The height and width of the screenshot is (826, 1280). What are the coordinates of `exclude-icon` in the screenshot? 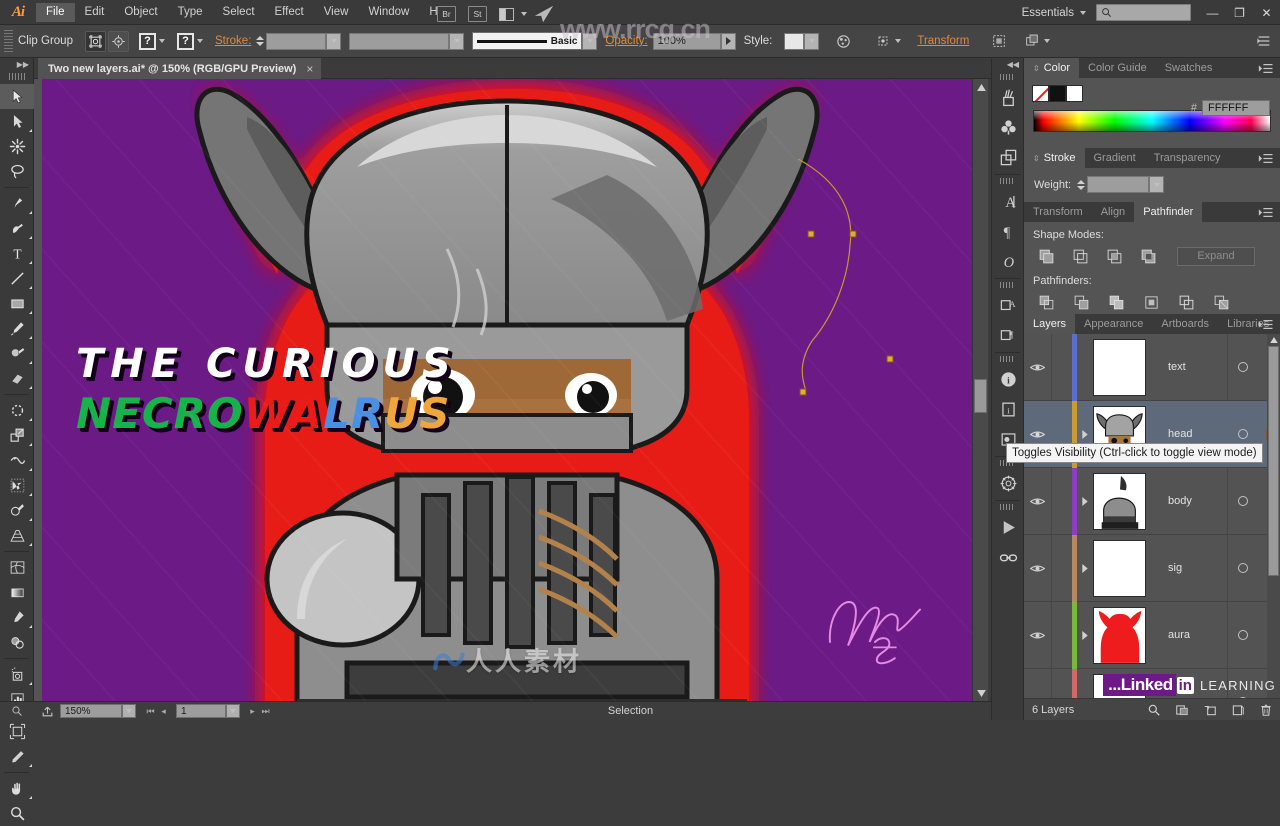 It's located at (1148, 256).